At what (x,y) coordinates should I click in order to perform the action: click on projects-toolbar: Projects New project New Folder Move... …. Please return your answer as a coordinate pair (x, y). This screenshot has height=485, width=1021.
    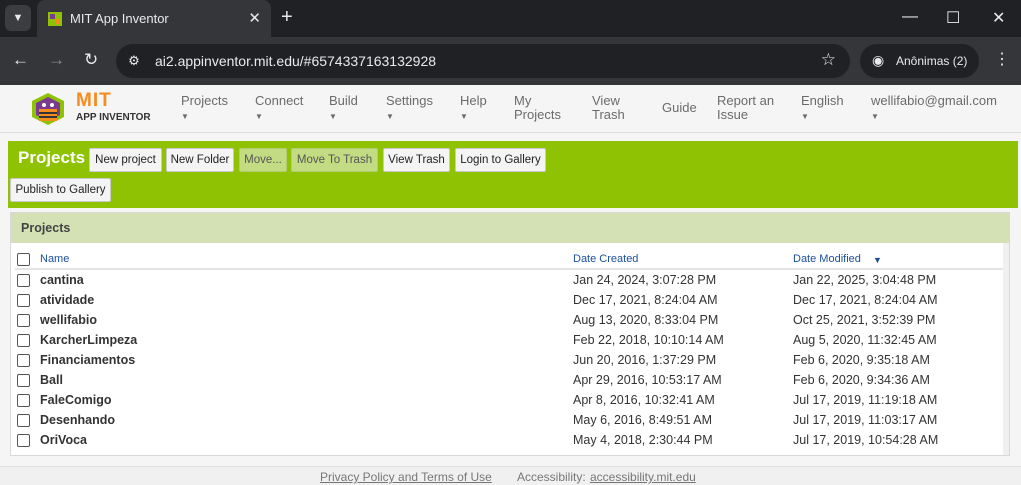
    Looking at the image, I should click on (513, 174).